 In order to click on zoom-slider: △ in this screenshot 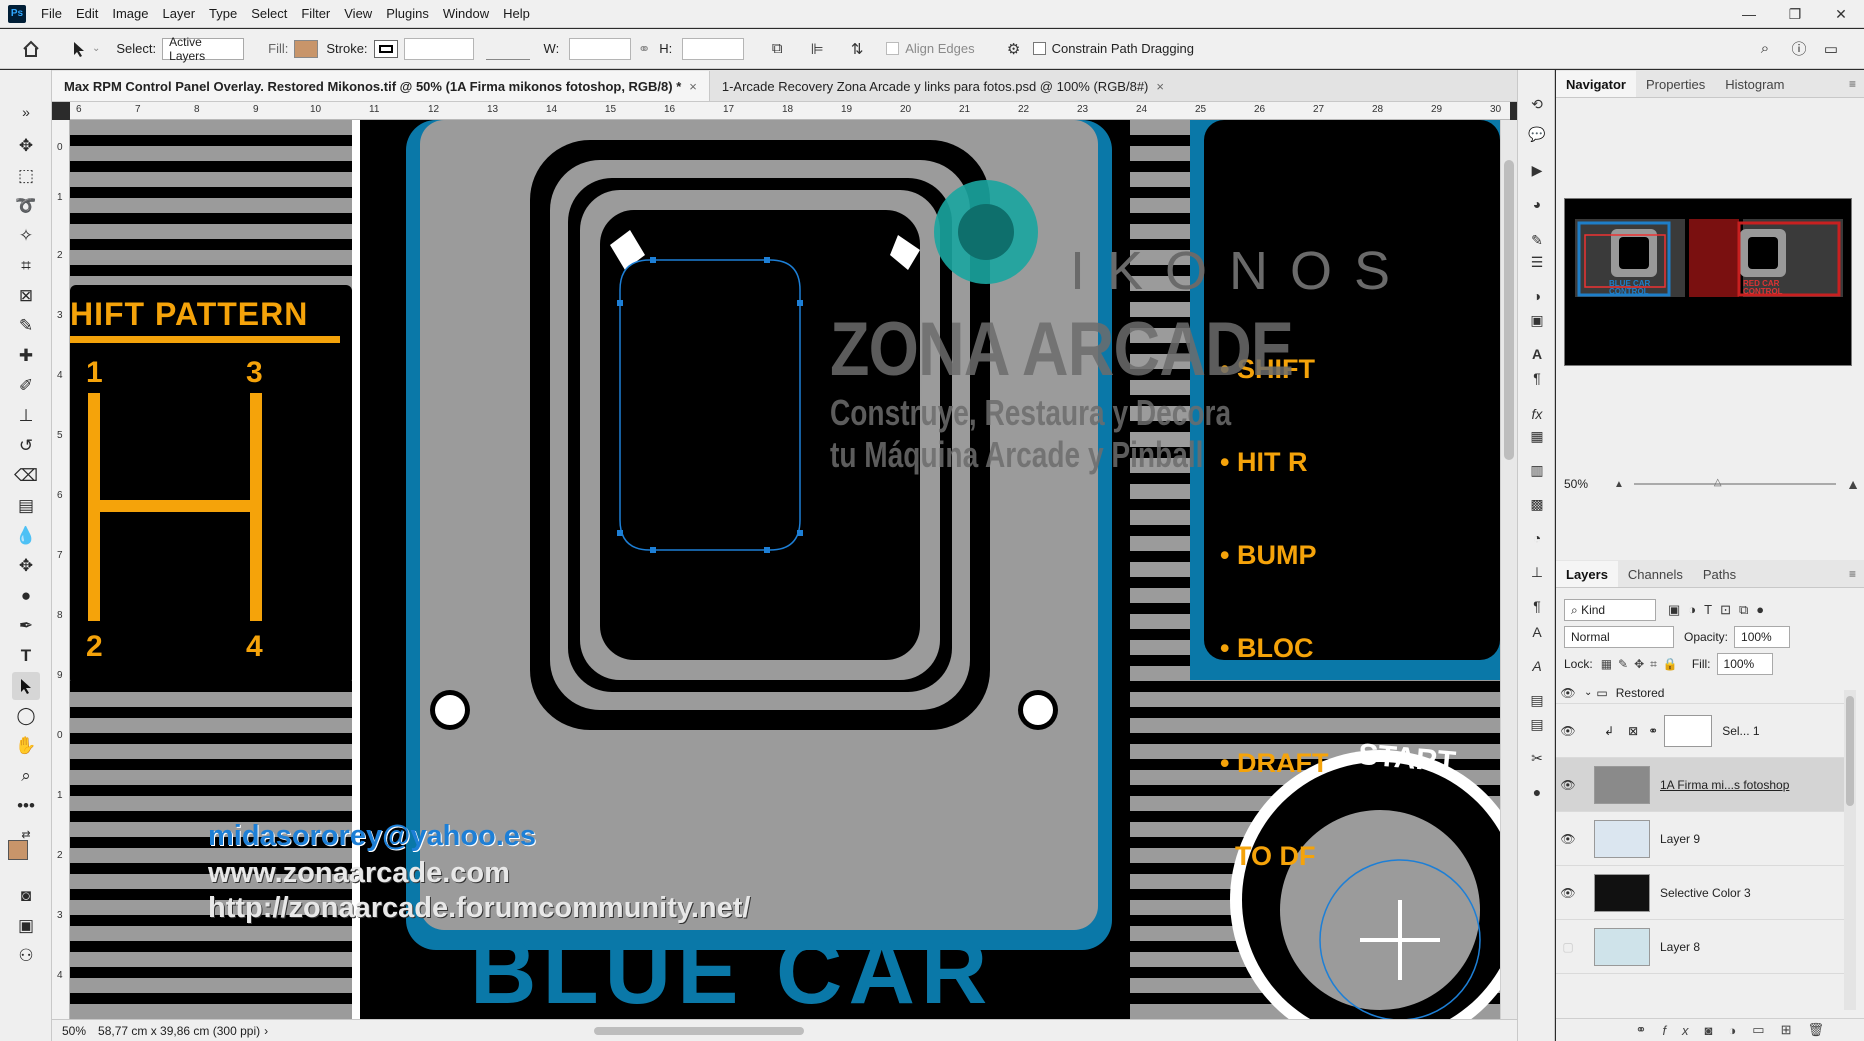, I will do `click(1735, 482)`.